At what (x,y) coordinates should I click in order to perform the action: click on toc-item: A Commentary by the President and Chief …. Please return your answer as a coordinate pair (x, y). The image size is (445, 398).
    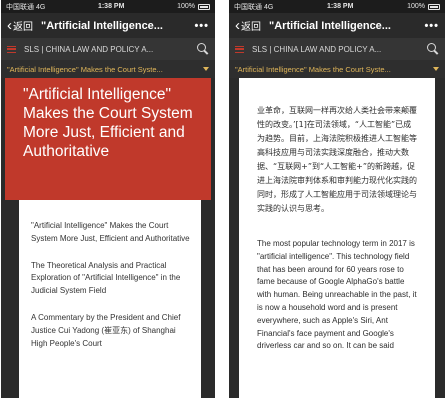
    Looking at the image, I should click on (111, 331).